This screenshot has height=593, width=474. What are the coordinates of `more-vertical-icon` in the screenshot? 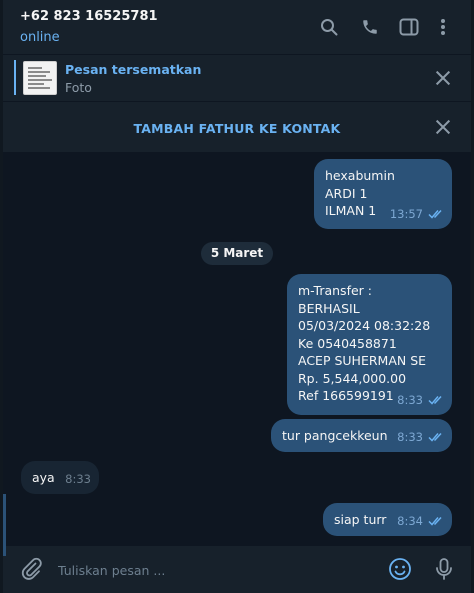 It's located at (443, 27).